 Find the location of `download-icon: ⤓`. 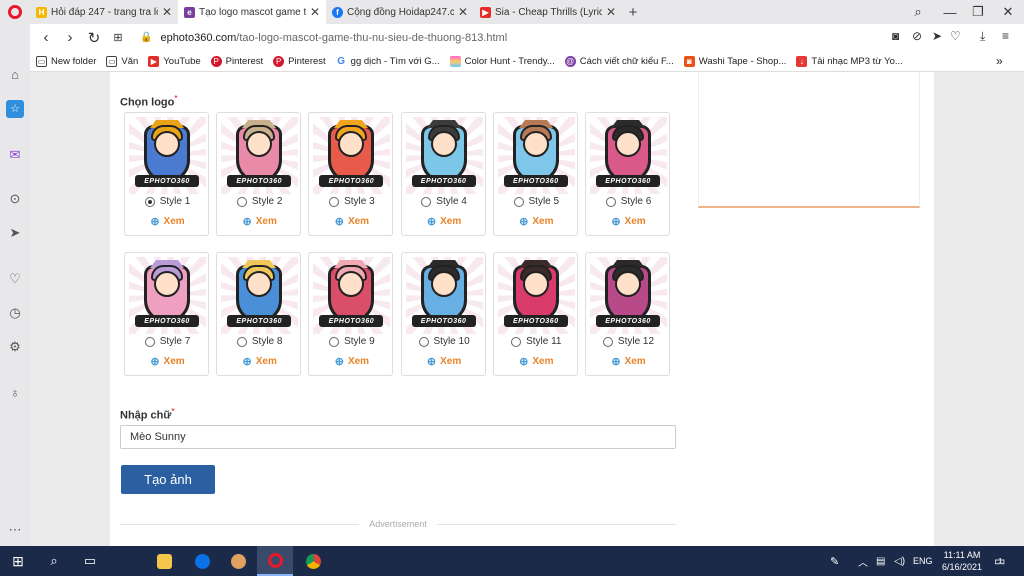

download-icon: ⤓ is located at coordinates (982, 36).